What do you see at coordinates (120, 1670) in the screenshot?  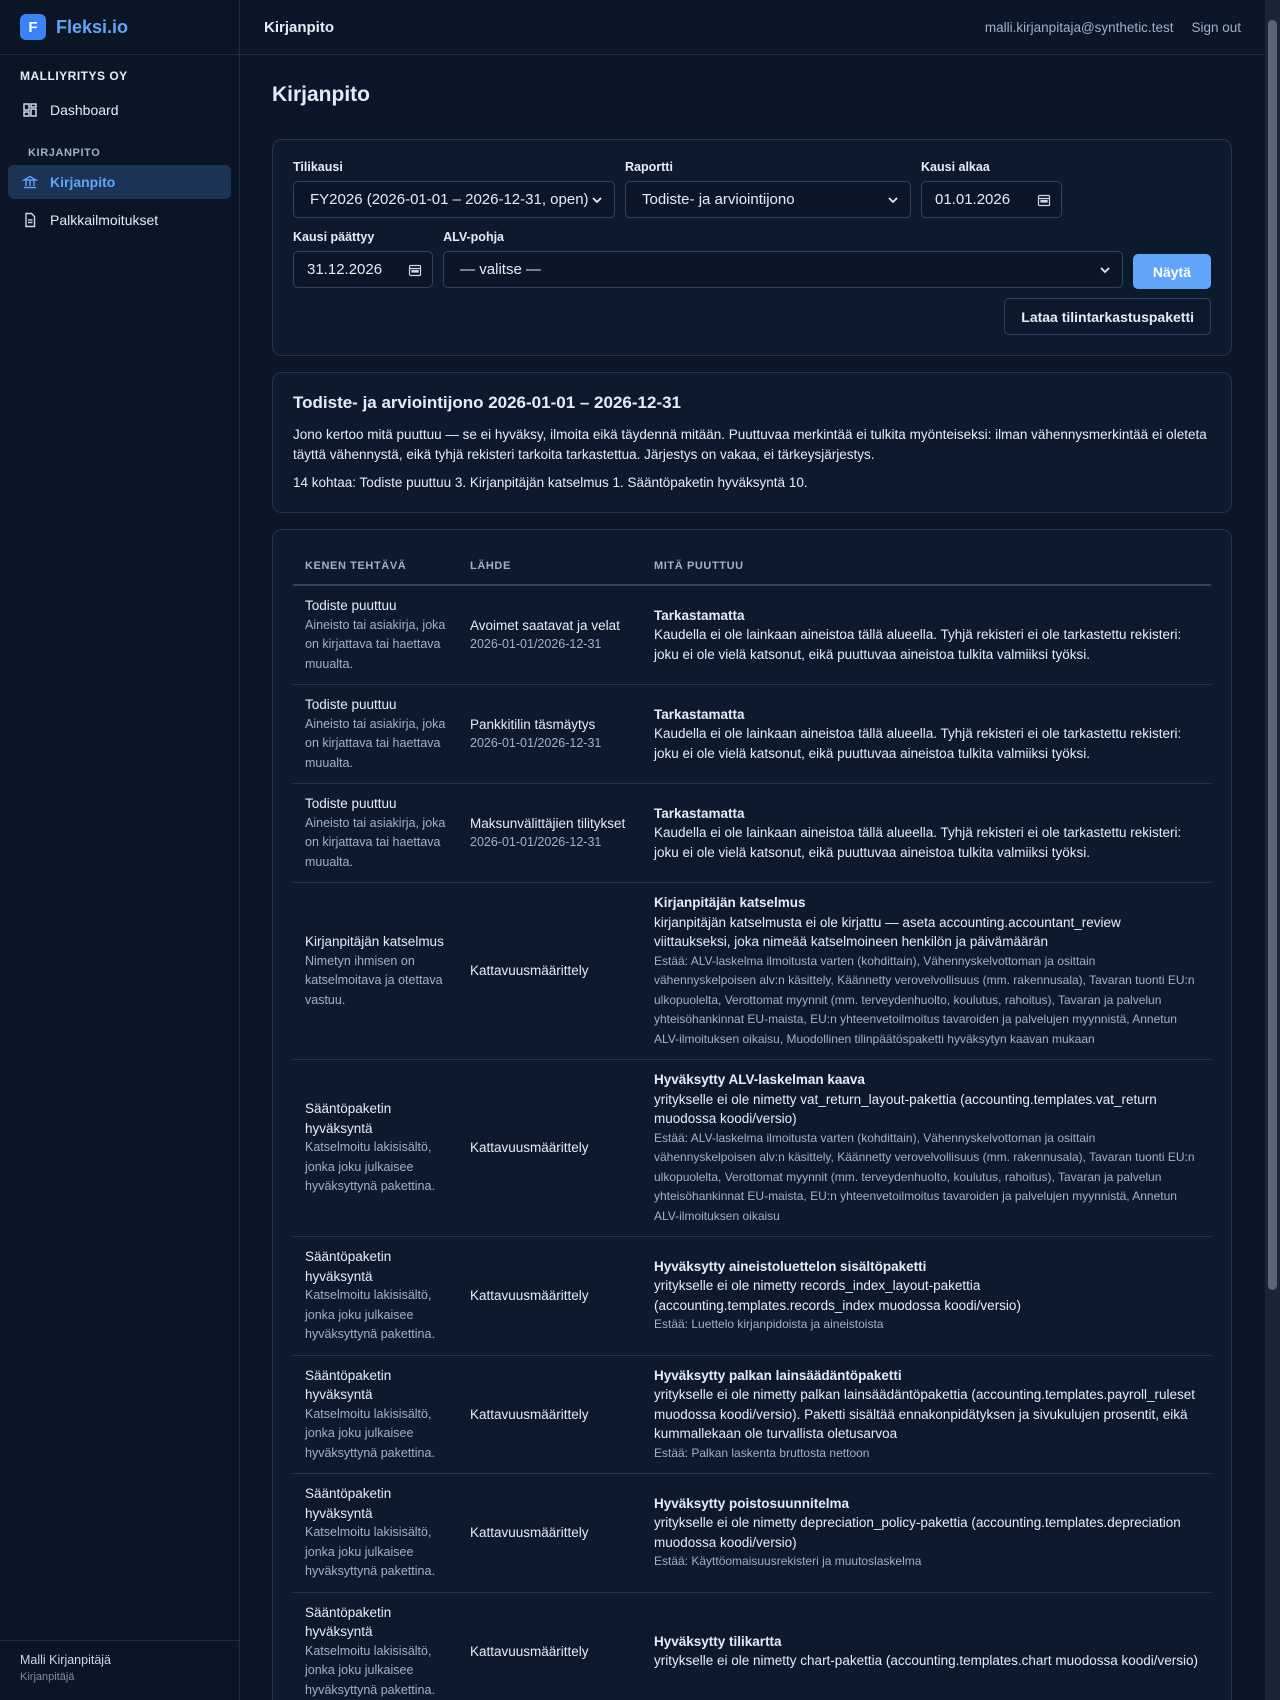 I see `sidebar-footer: Malli Kirjanpitäjä Kirjanpitäjä` at bounding box center [120, 1670].